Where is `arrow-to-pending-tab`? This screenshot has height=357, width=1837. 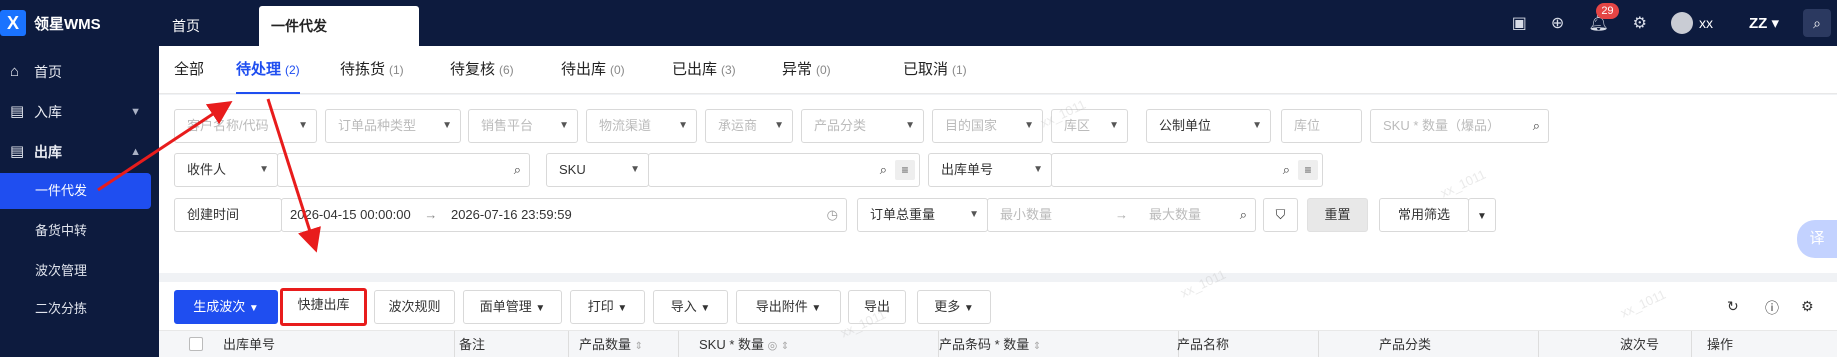 arrow-to-pending-tab is located at coordinates (165, 146).